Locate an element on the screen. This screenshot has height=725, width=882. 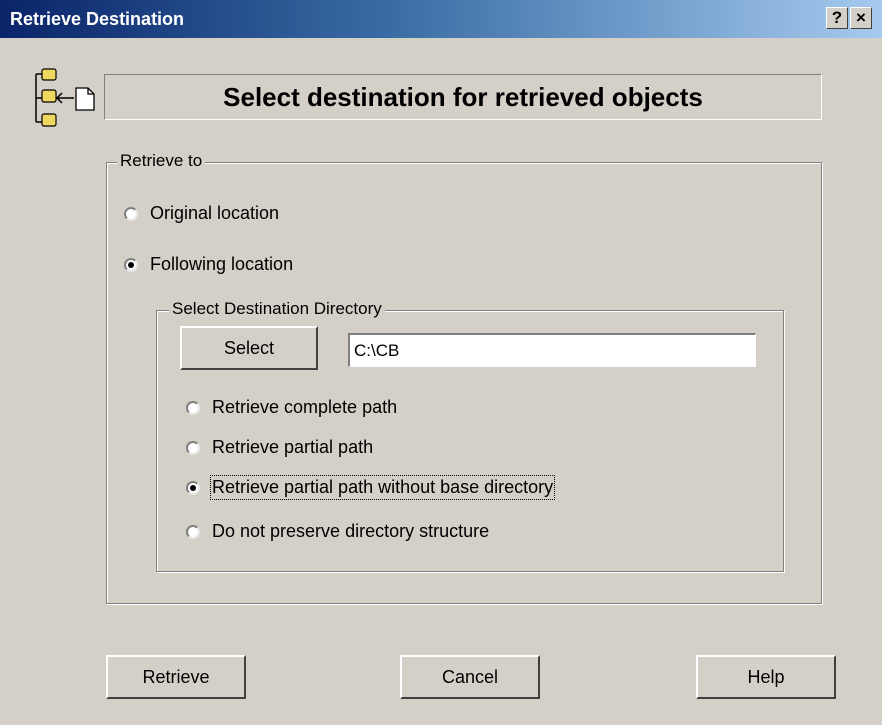
radio-original-location: Original location is located at coordinates (201, 213).